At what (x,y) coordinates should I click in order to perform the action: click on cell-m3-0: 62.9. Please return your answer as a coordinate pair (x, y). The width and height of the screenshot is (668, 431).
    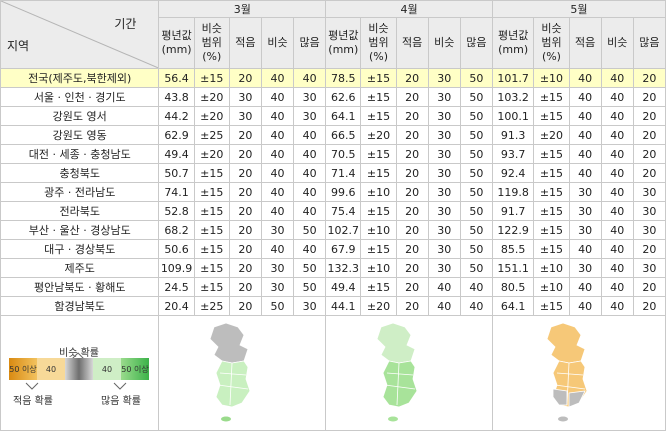
    Looking at the image, I should click on (176, 135).